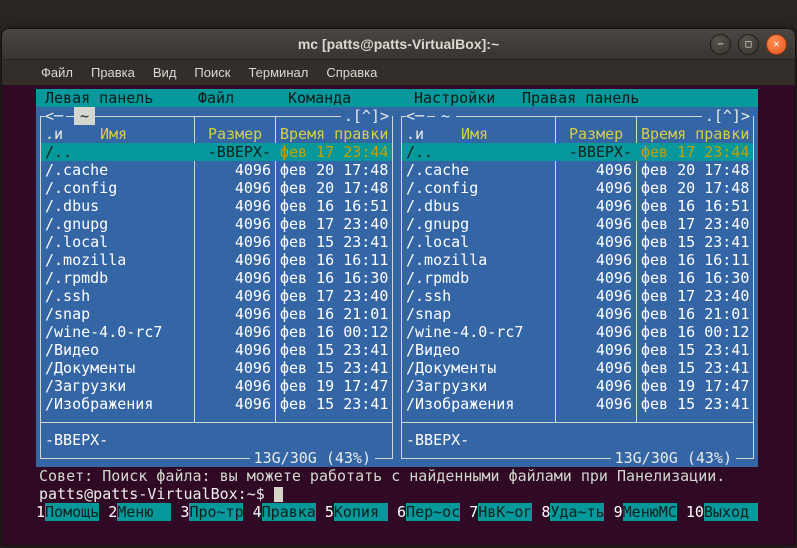 This screenshot has height=548, width=797. What do you see at coordinates (334, 224) in the screenshot?
I see `file-mtime: фев 17 23:40` at bounding box center [334, 224].